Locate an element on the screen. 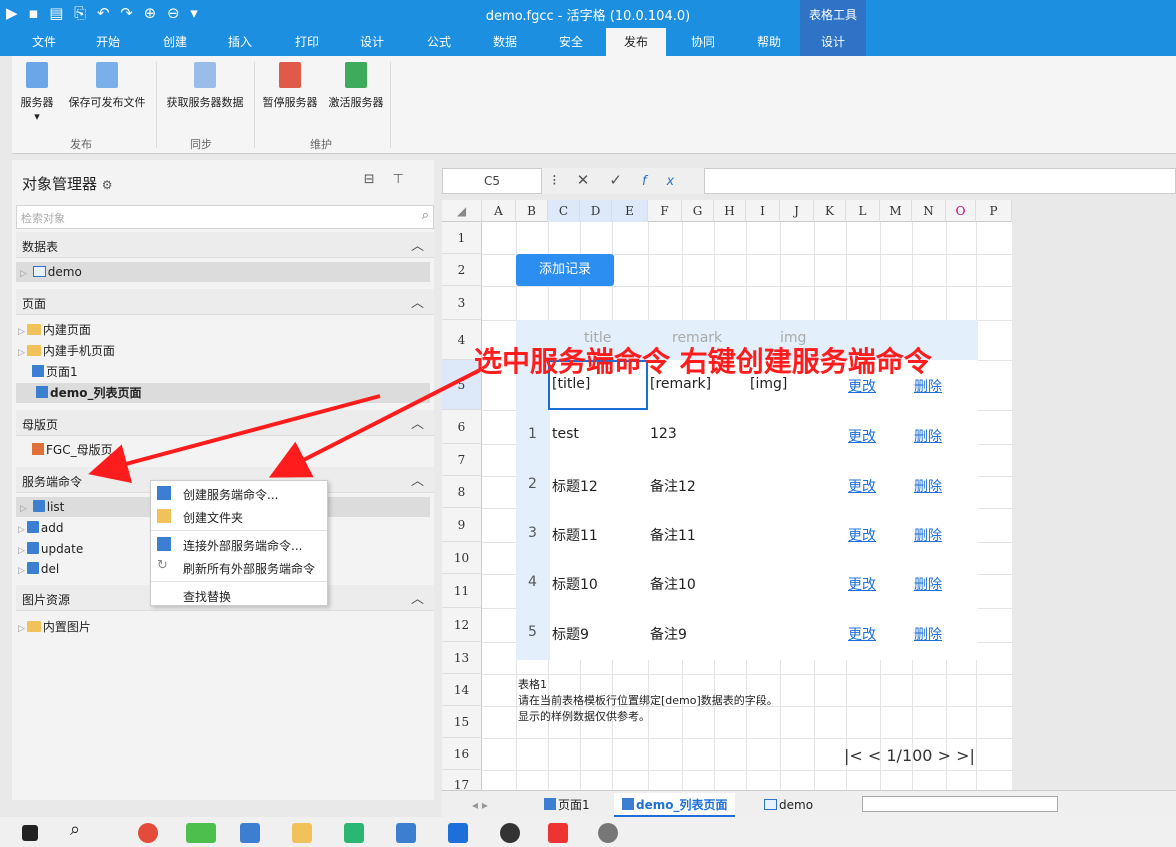 This screenshot has width=1176, height=847. sheet-tab-demo-list: demo_列表页面 is located at coordinates (675, 805).